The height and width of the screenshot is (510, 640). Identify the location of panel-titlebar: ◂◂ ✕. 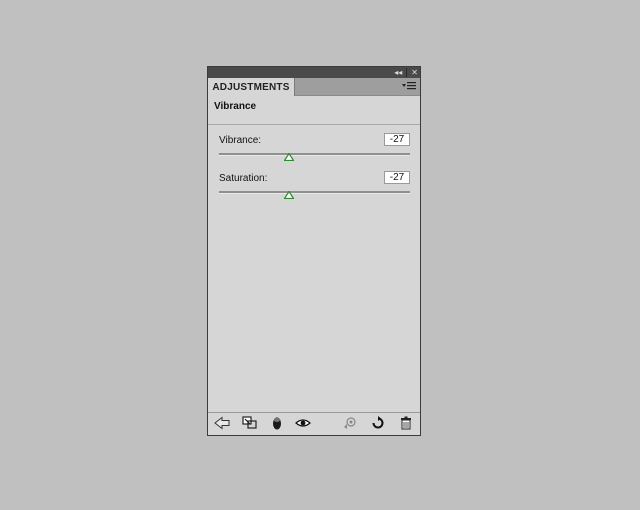
(314, 72).